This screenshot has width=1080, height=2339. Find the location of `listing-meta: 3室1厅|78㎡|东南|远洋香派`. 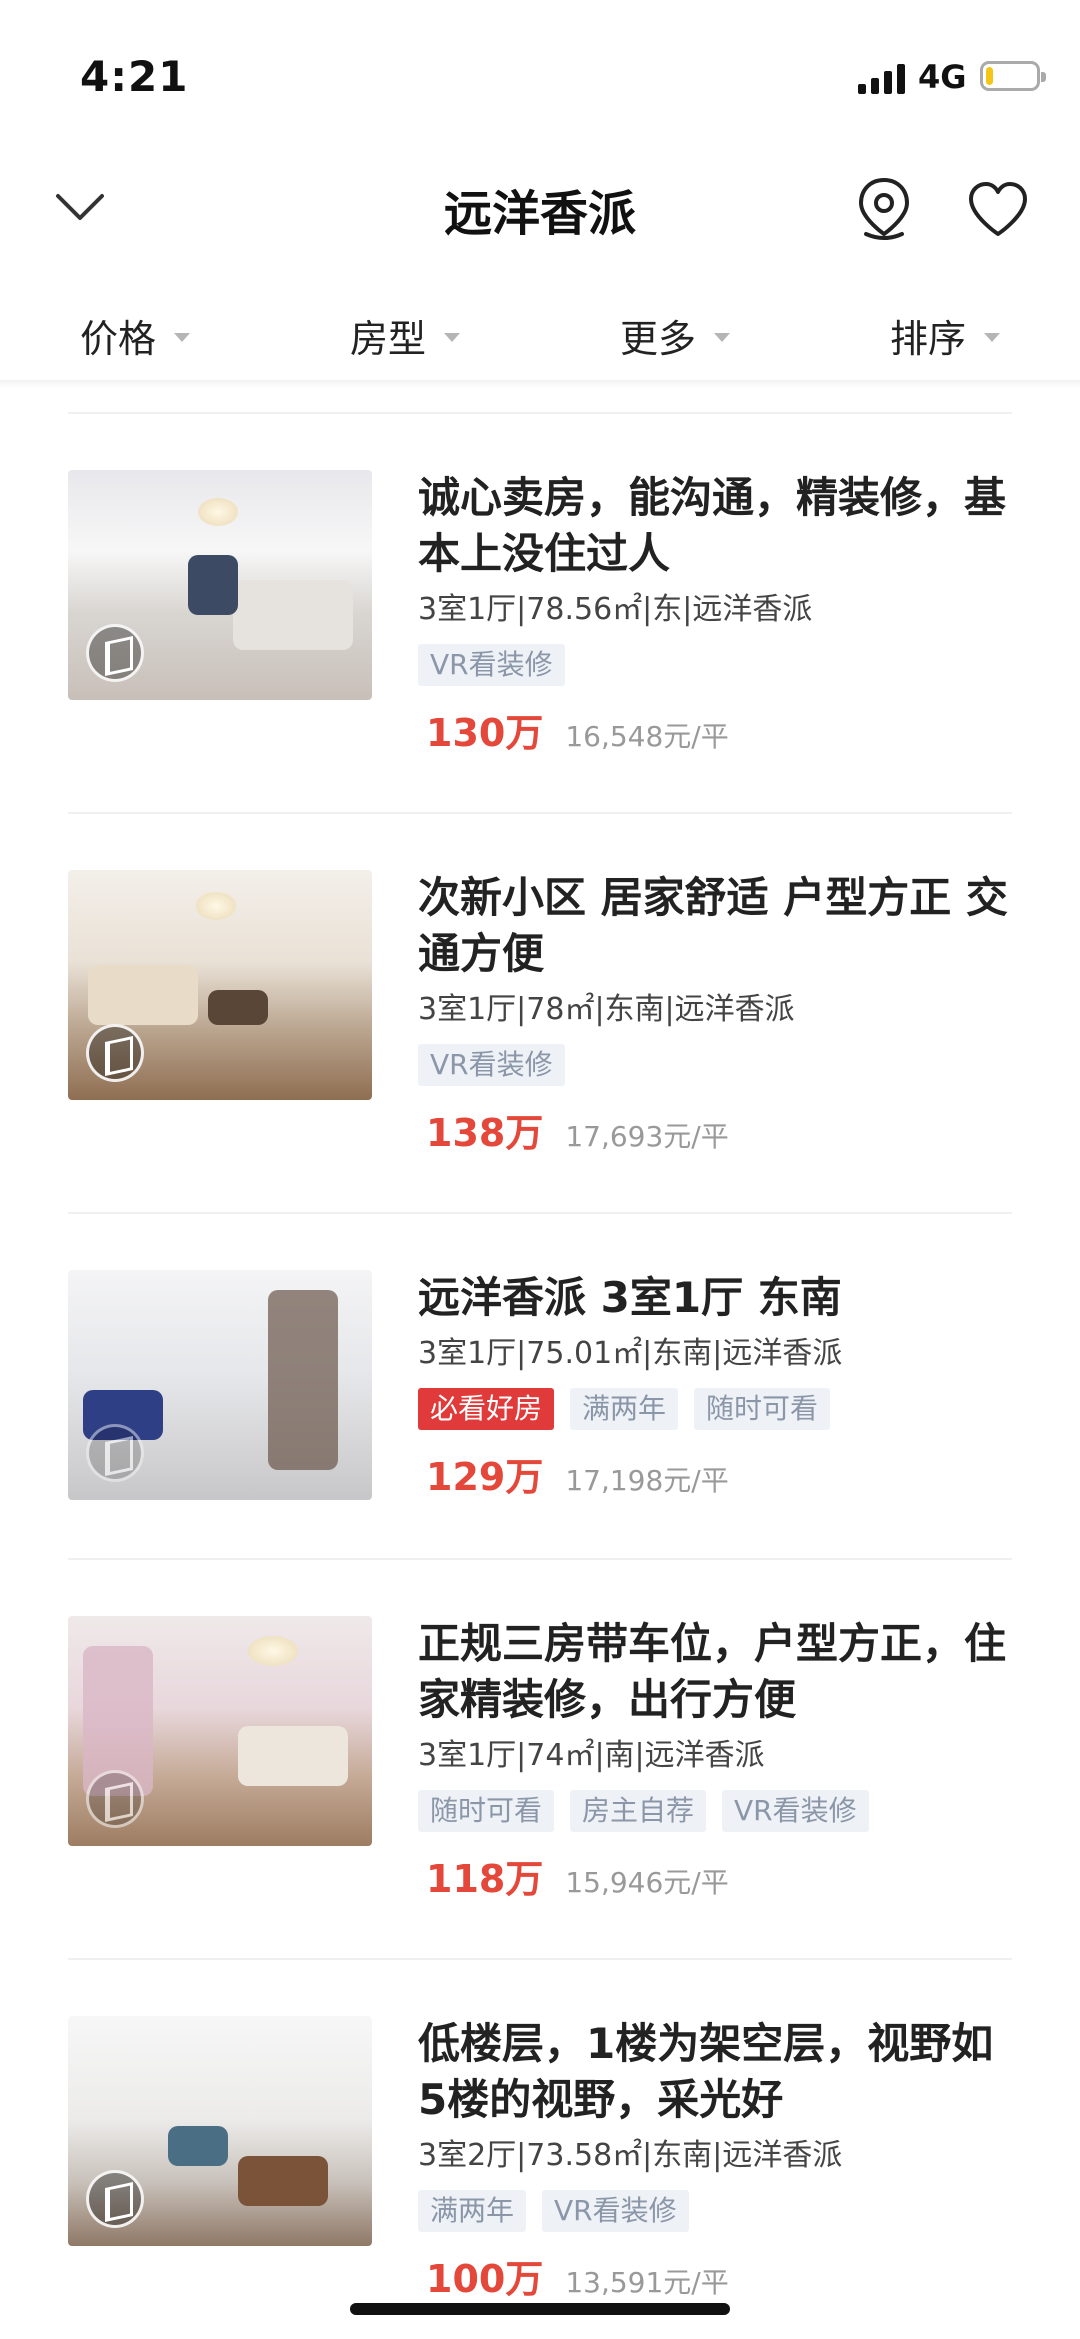

listing-meta: 3室1厅|78㎡|东南|远洋香派 is located at coordinates (606, 1009).